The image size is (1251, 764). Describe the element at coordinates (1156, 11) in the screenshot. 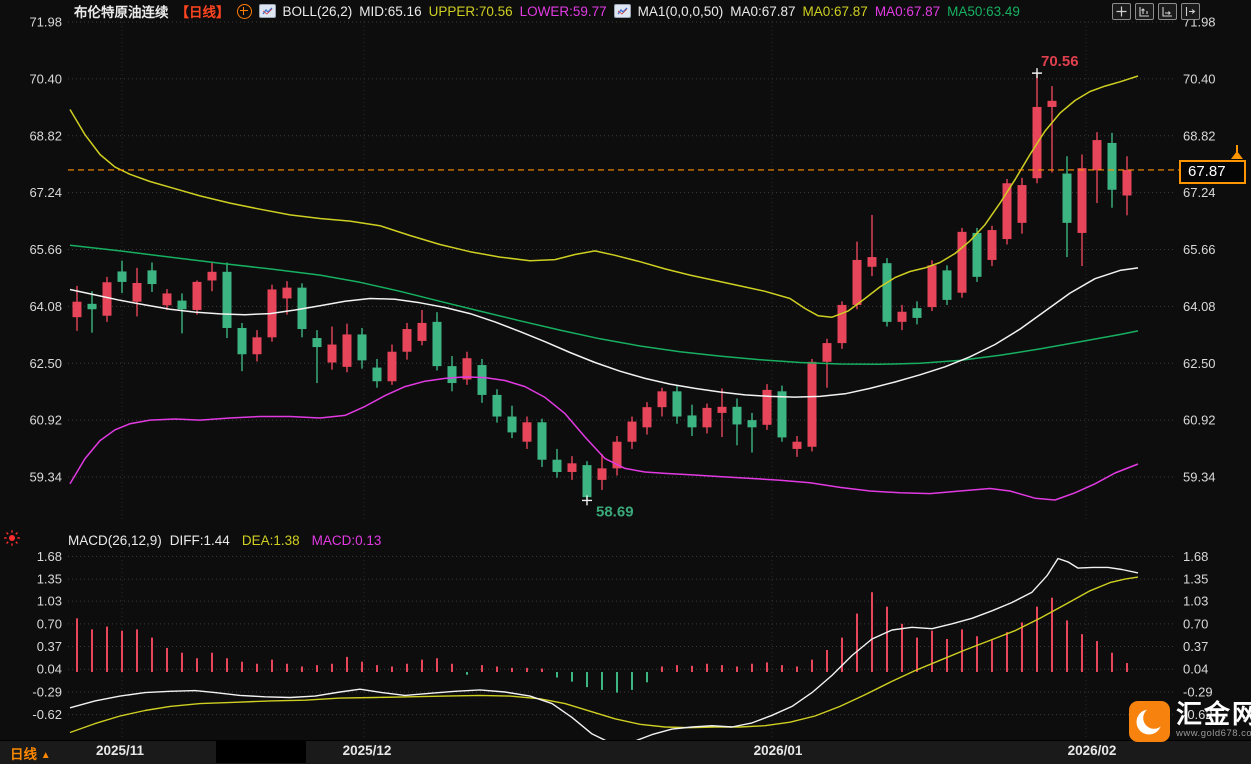

I see `chart-toolbar` at that location.